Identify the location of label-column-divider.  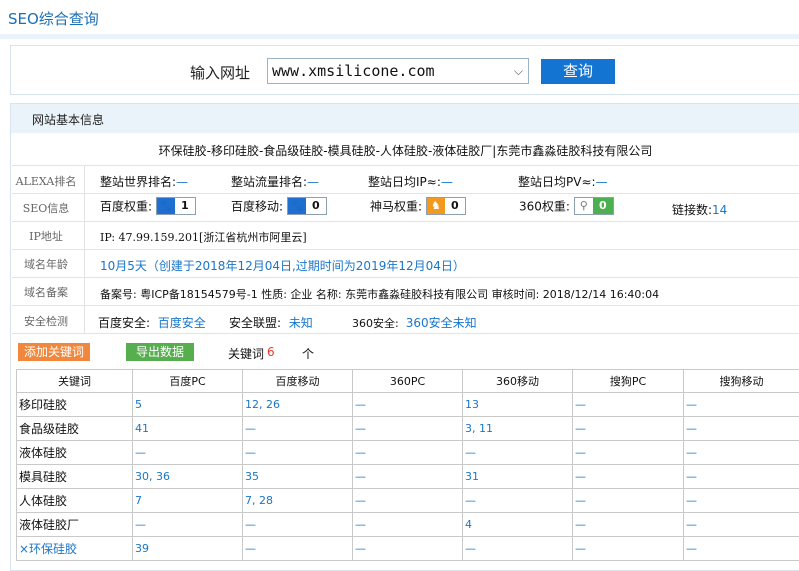
(84, 249).